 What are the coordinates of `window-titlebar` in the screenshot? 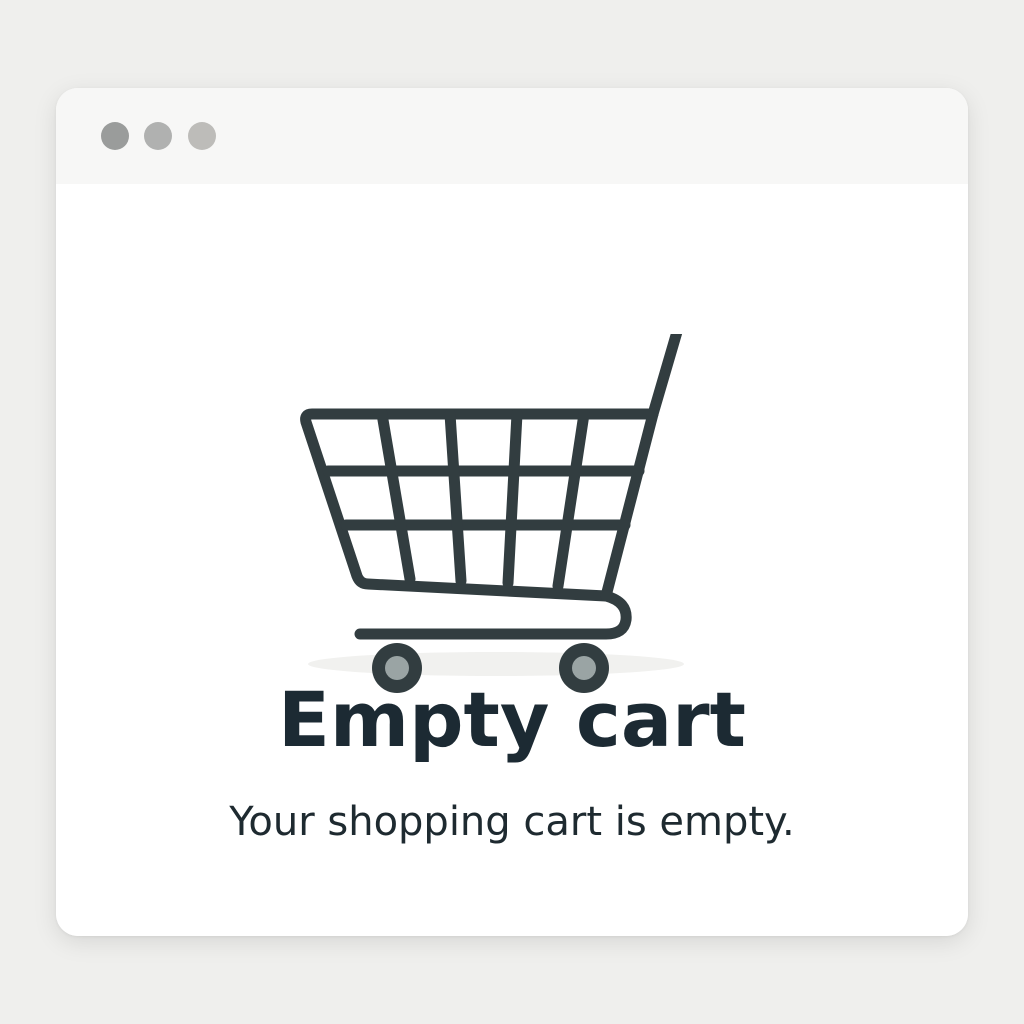 It's located at (512, 136).